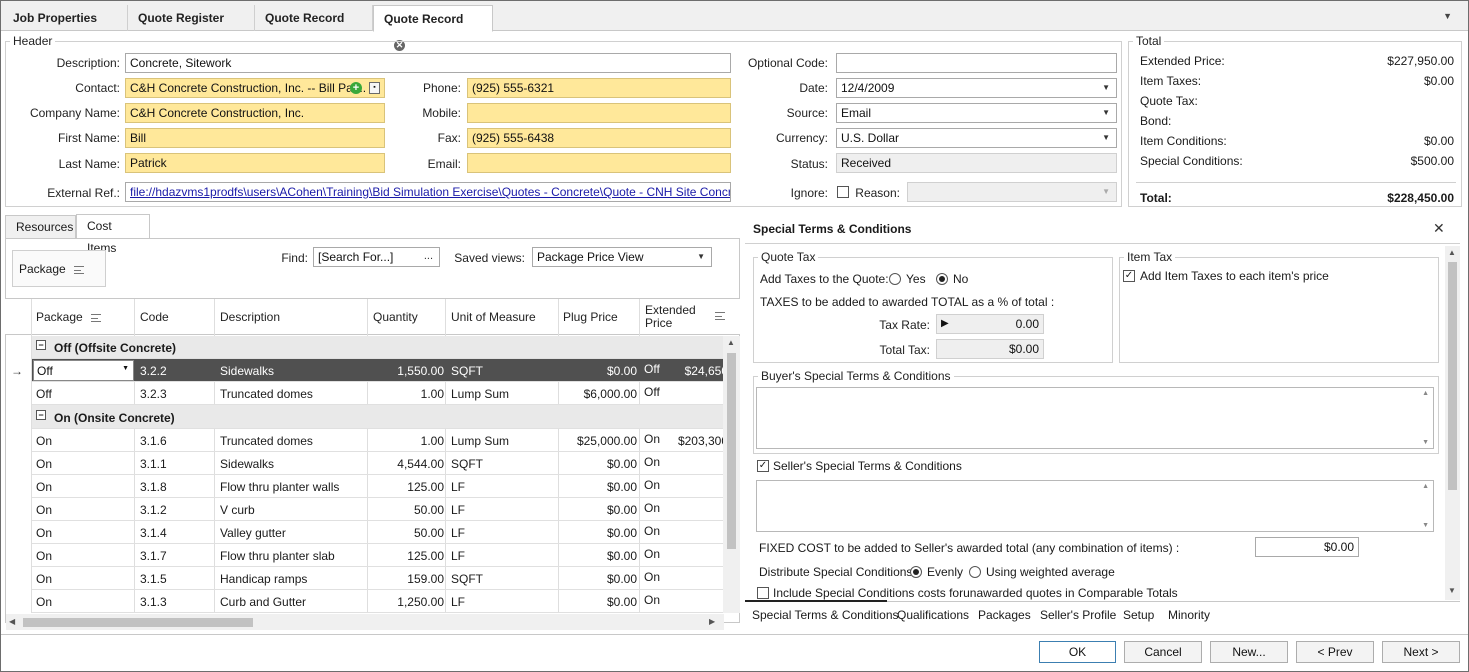 Image resolution: width=1469 pixels, height=672 pixels. Describe the element at coordinates (356, 88) in the screenshot. I see `add-contact-icon: +` at that location.